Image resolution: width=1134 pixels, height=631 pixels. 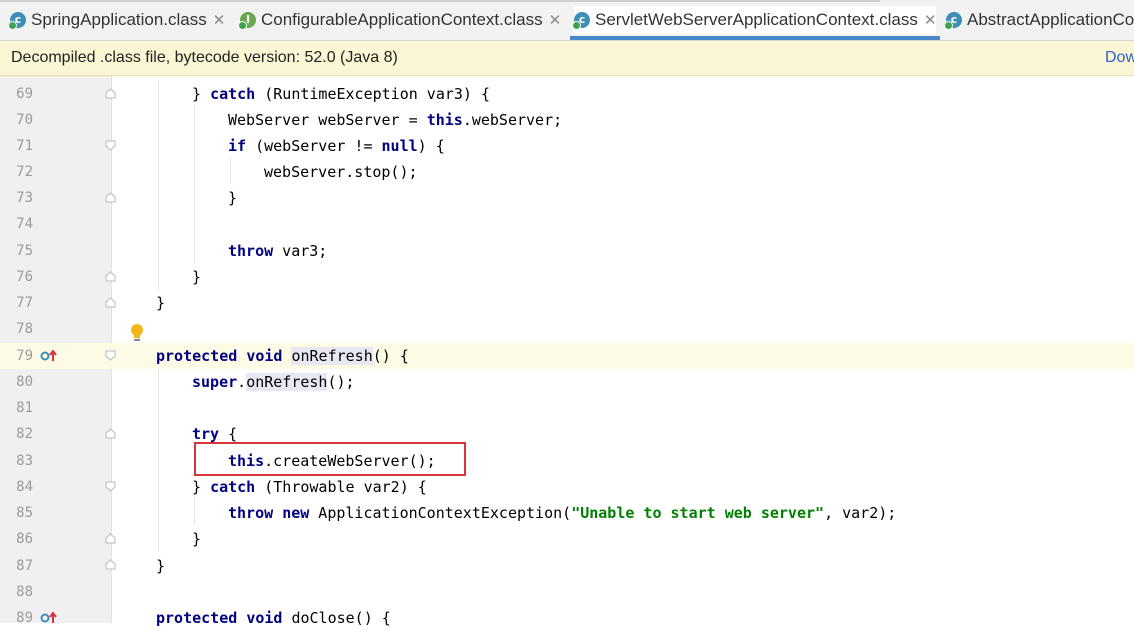 I want to click on line-number: 71, so click(x=24, y=146).